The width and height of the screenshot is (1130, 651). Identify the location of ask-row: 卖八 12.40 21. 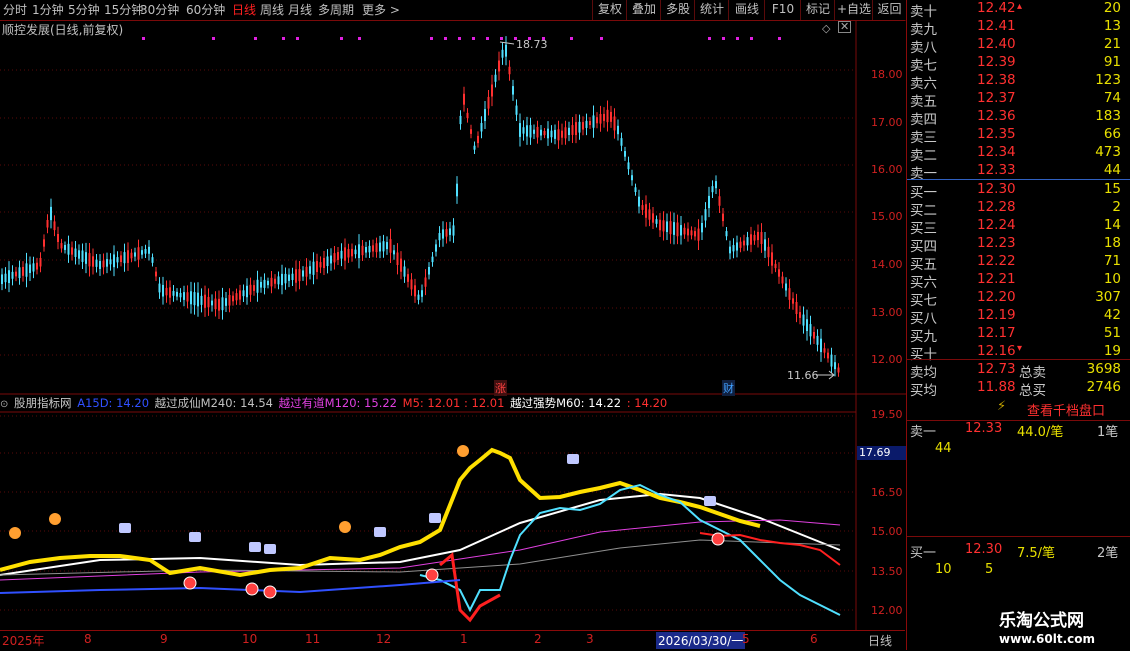
(1018, 46).